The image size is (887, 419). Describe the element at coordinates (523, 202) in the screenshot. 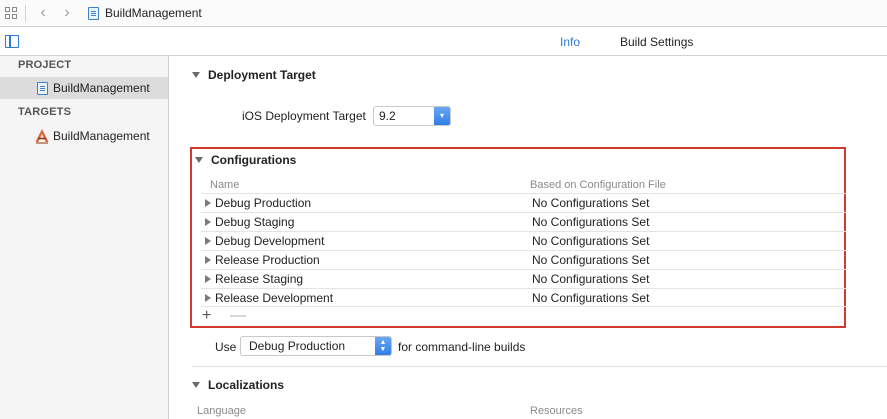

I see `table-row: Debug Production No Configurations Set` at that location.